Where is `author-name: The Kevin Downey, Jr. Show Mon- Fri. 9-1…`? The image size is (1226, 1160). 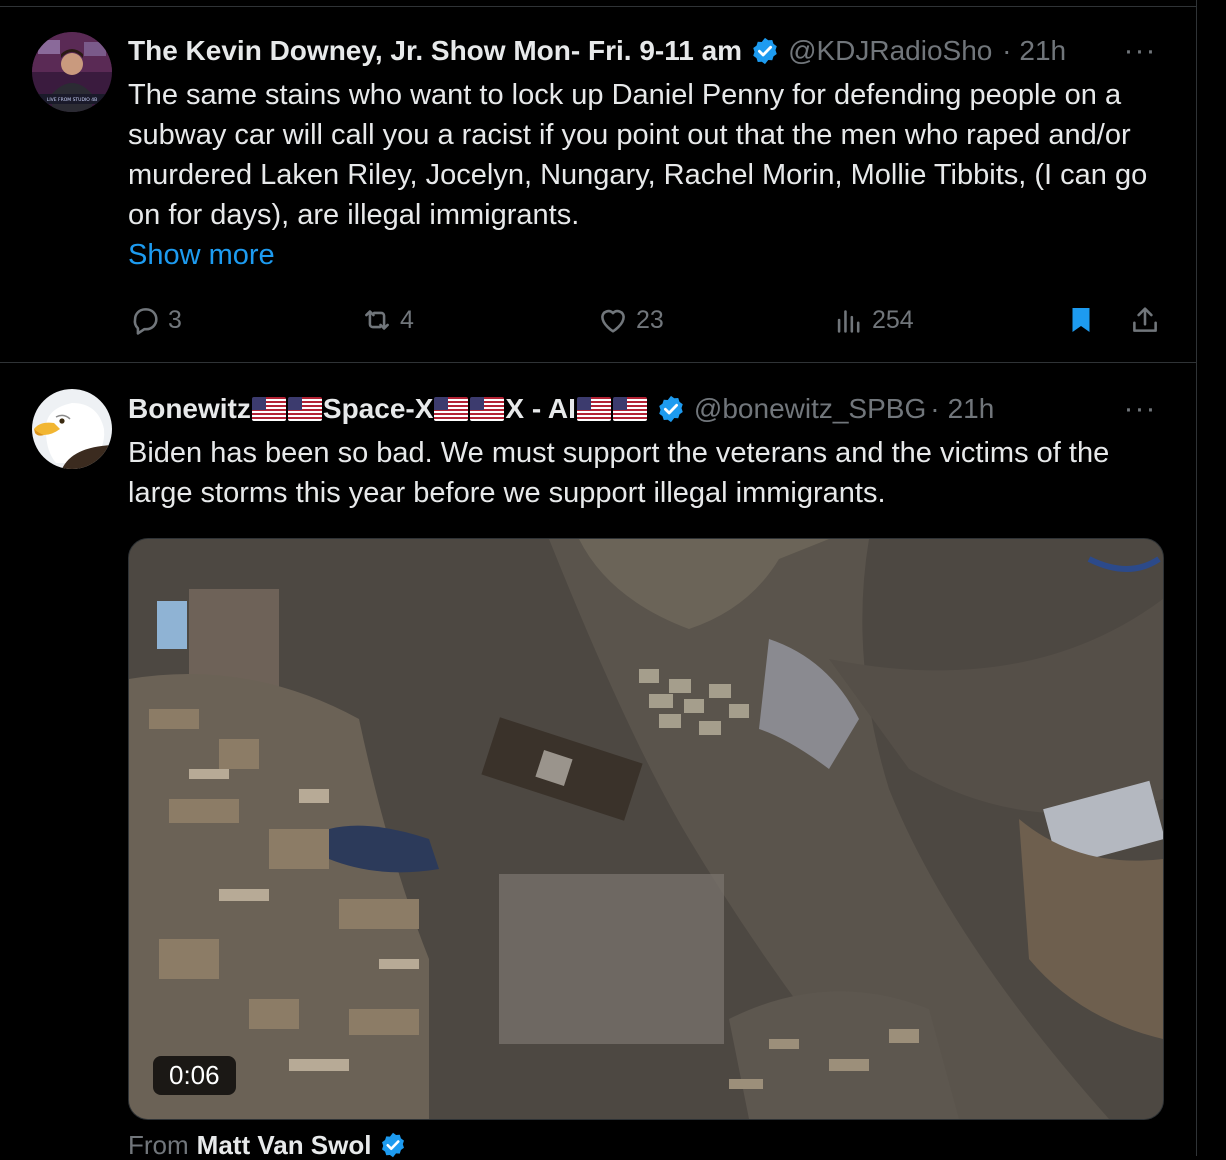 author-name: The Kevin Downey, Jr. Show Mon- Fri. 9-1… is located at coordinates (435, 51).